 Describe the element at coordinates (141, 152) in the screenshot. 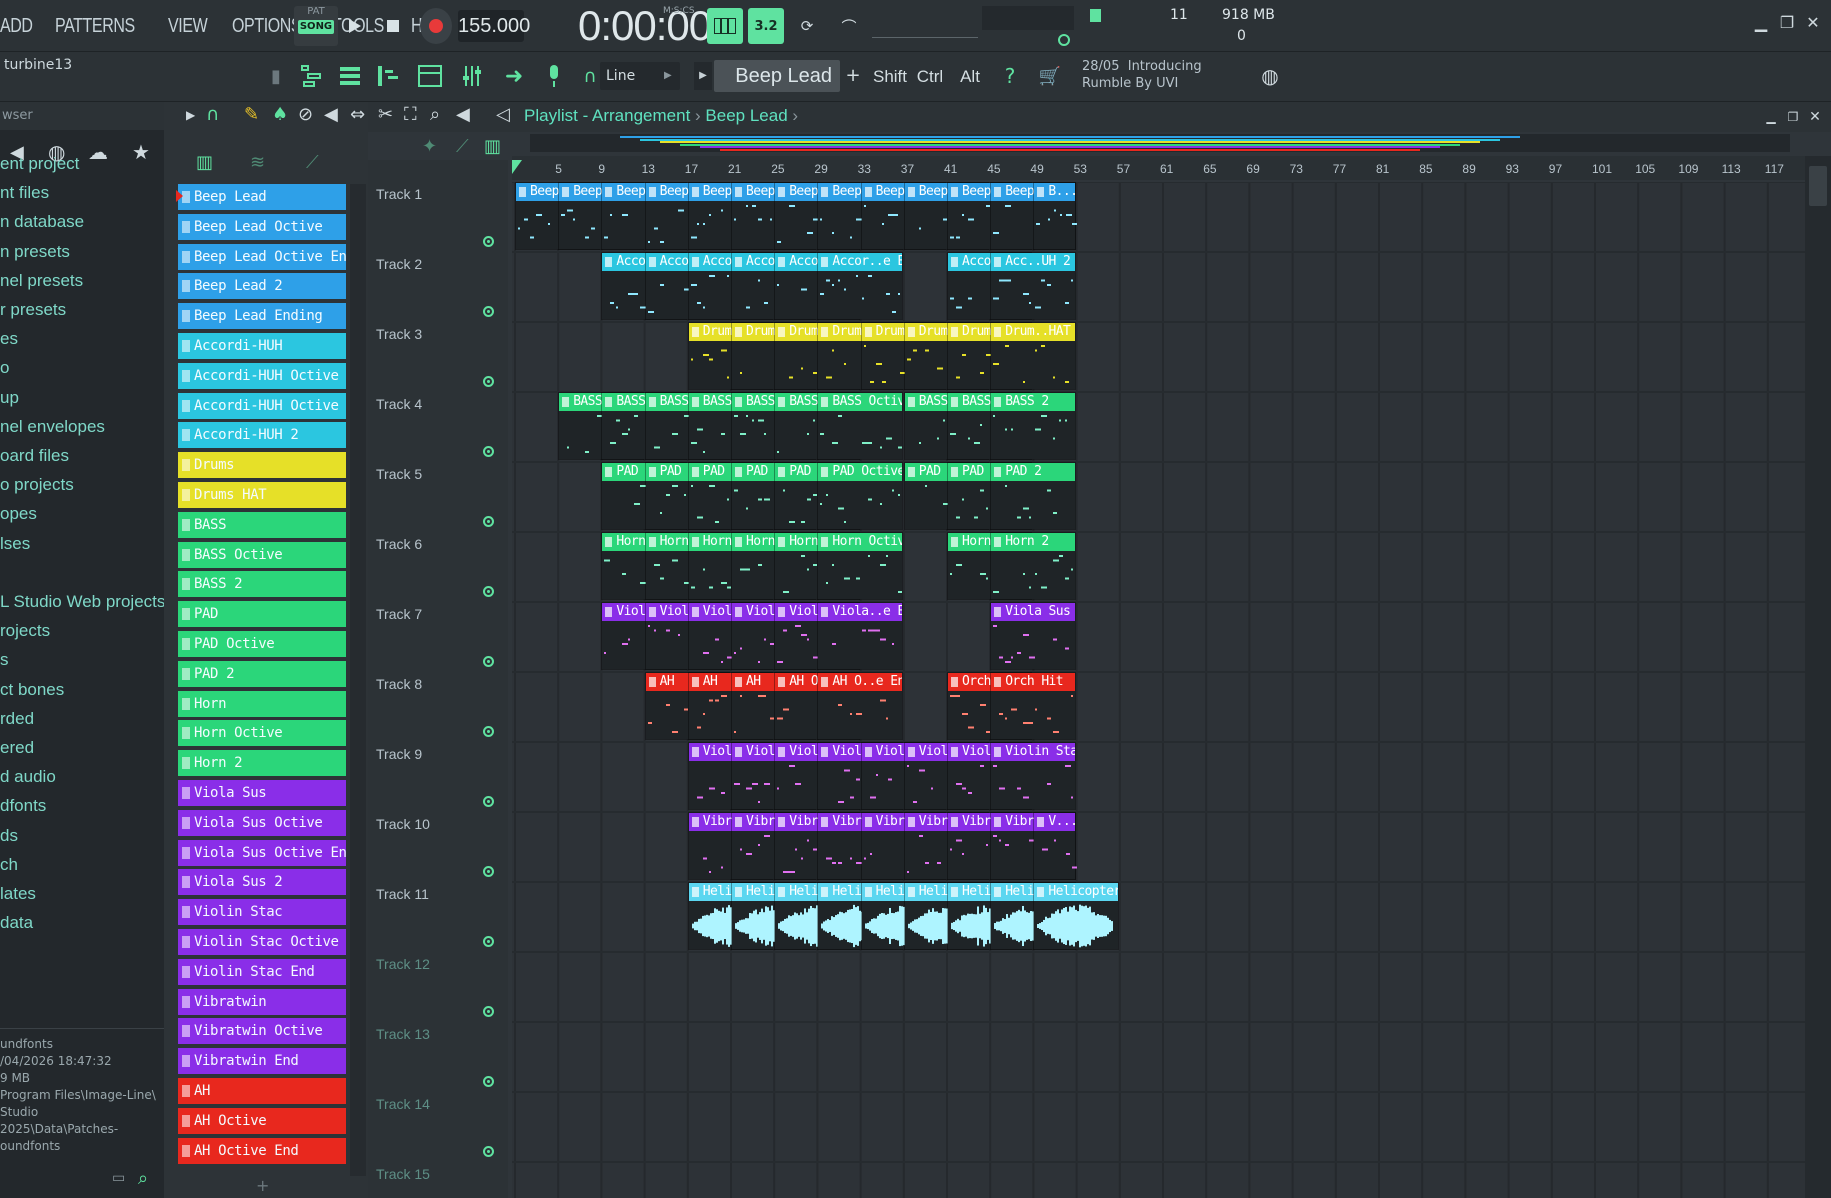

I see `star-icon: ★` at that location.